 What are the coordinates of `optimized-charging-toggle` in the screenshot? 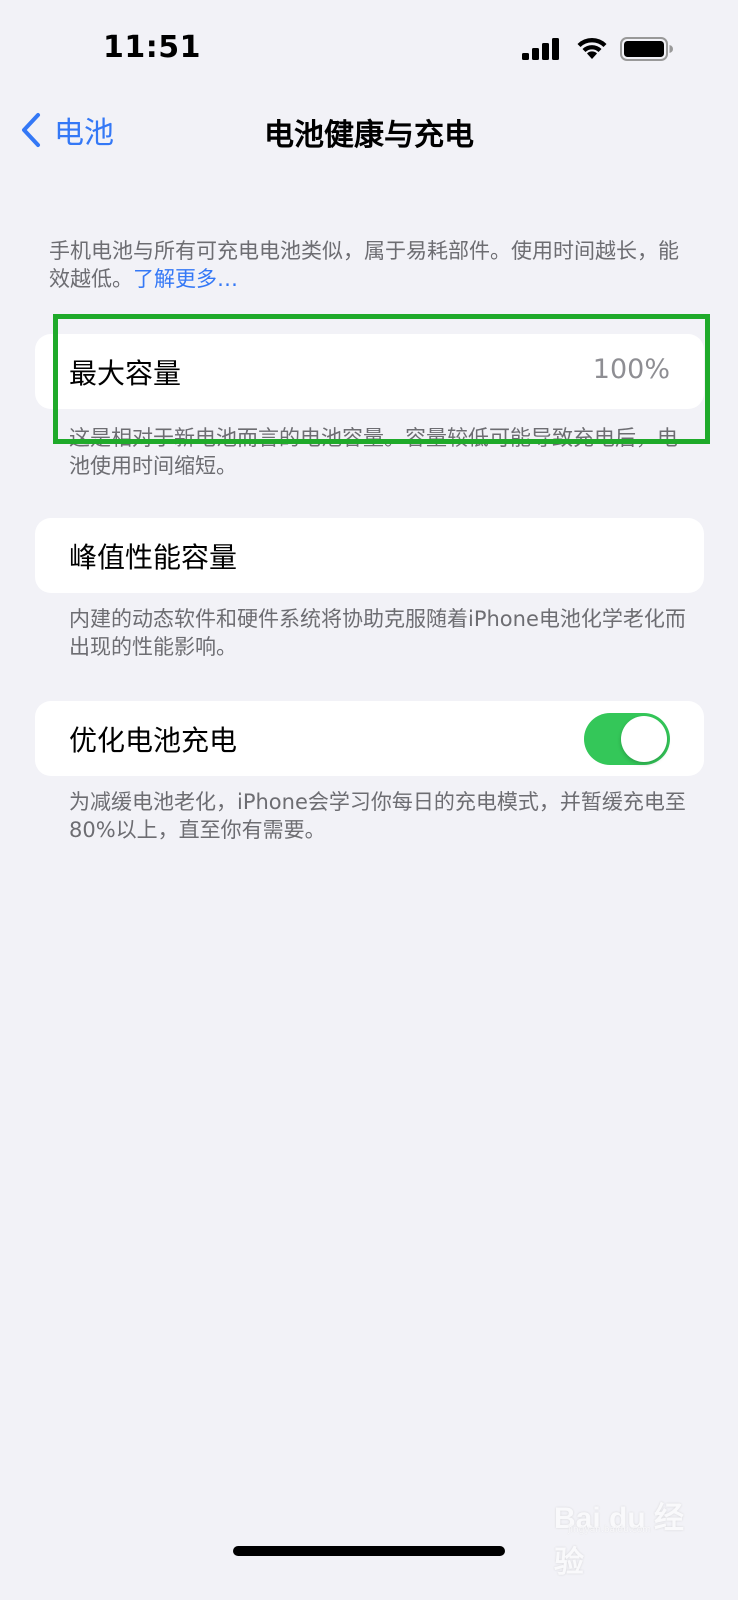 It's located at (627, 739).